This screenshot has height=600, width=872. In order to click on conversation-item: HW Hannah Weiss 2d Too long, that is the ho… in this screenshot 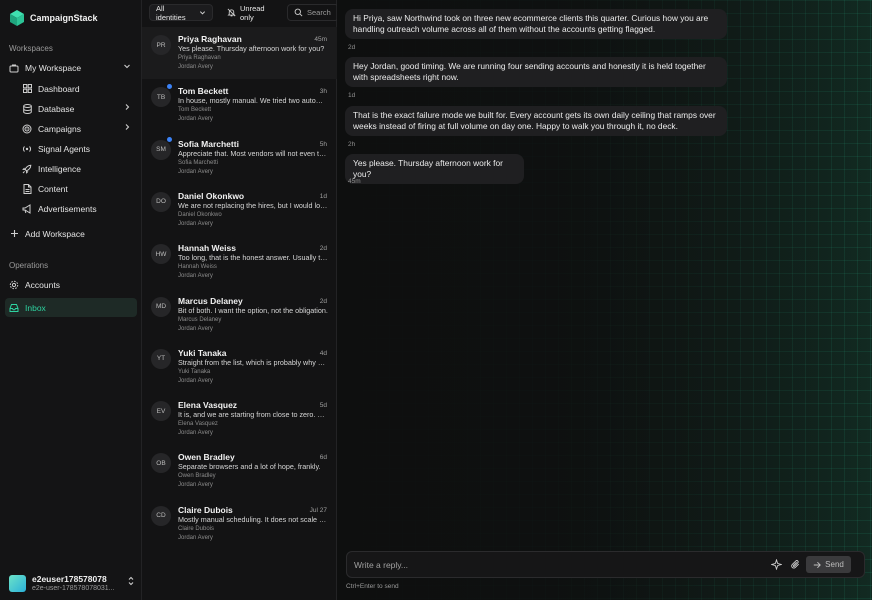, I will do `click(239, 262)`.